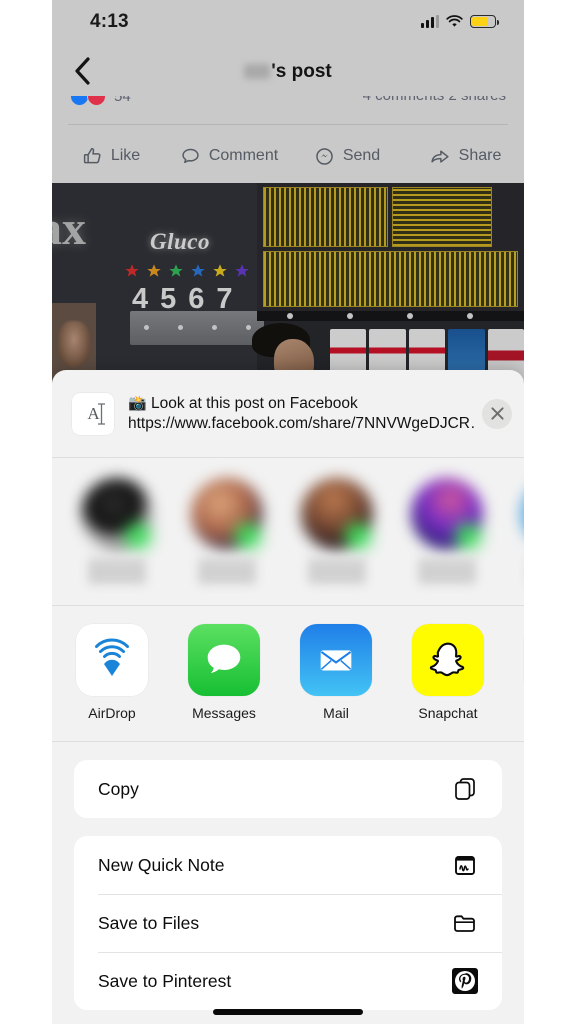 This screenshot has width=576, height=1024. I want to click on facebook-navbar: 's post, so click(288, 73).